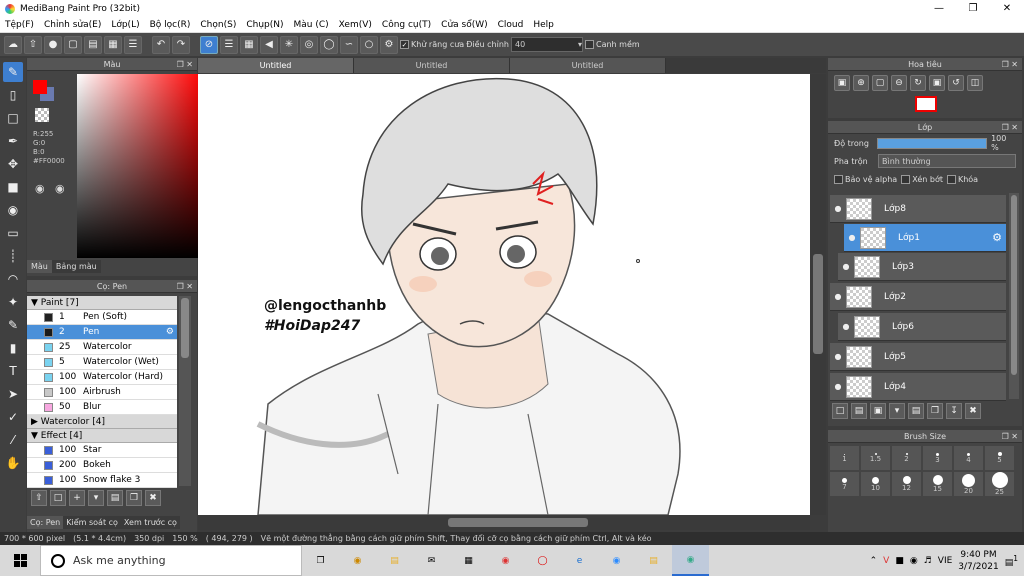 This screenshot has width=1024, height=576. Describe the element at coordinates (13, 210) in the screenshot. I see `bucket-tool-icon: ◉` at that location.